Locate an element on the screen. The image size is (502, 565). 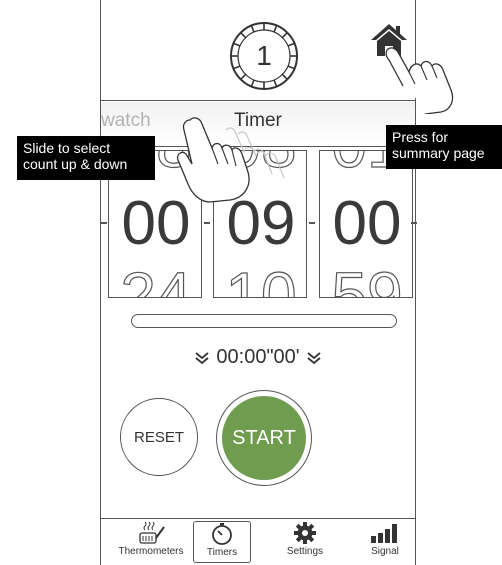
header-divider is located at coordinates (258, 100).